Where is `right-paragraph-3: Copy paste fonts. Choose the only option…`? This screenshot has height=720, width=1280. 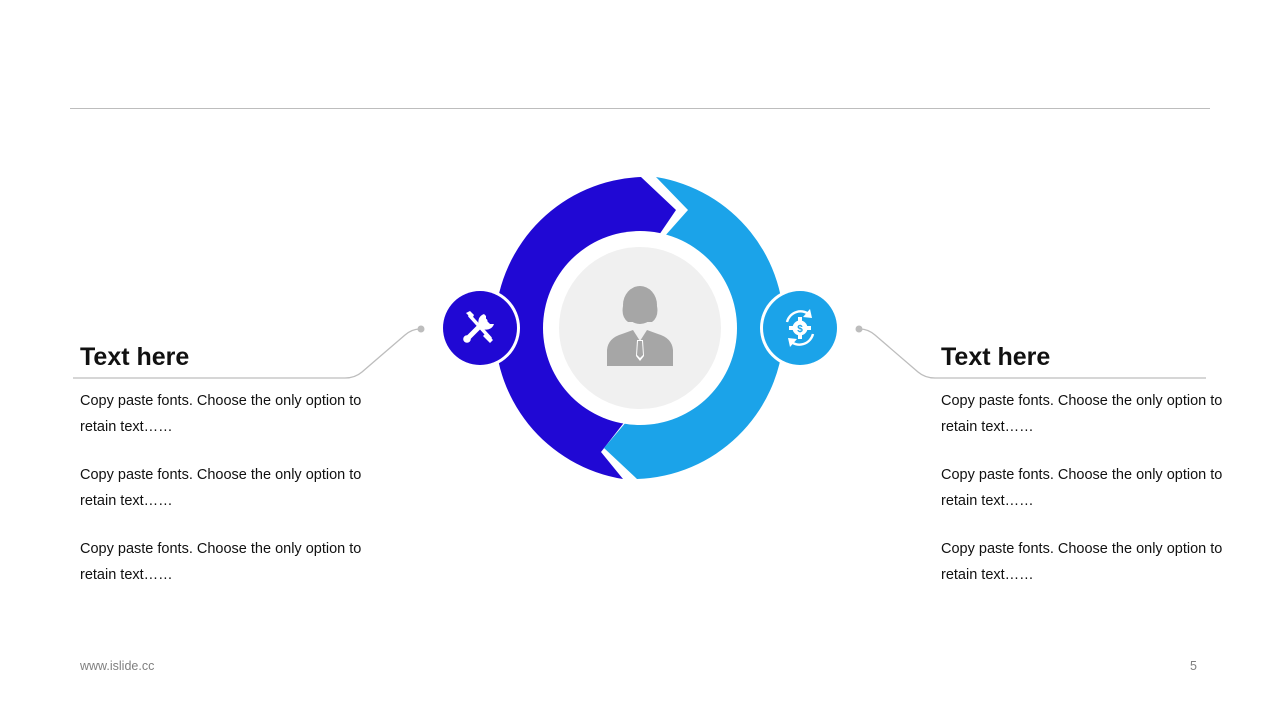
right-paragraph-3: Copy paste fonts. Choose the only option… is located at coordinates (1082, 562).